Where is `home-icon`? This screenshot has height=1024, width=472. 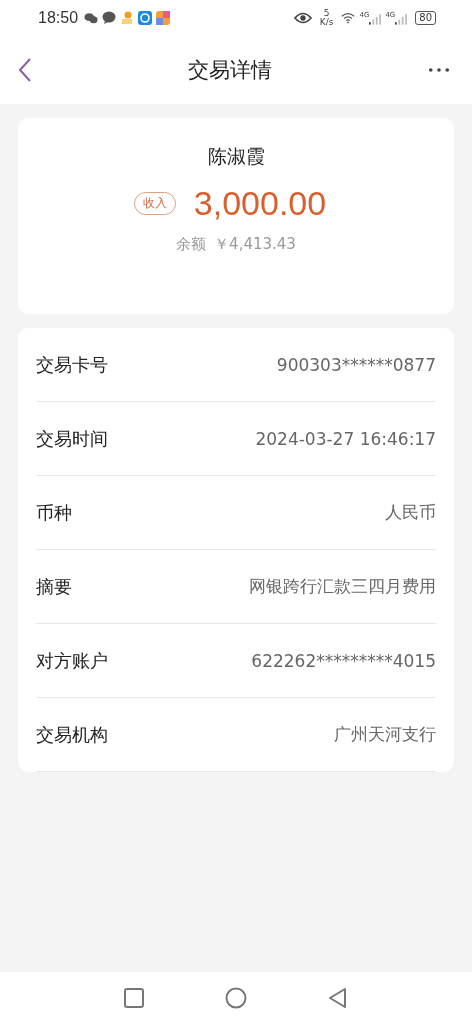
home-icon is located at coordinates (236, 998).